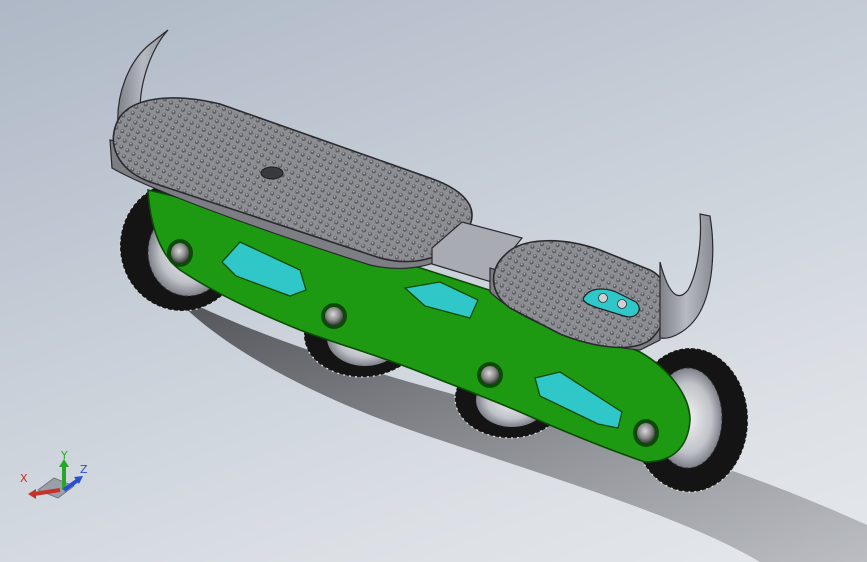  I want to click on y-axis-label: Y, so click(64, 455).